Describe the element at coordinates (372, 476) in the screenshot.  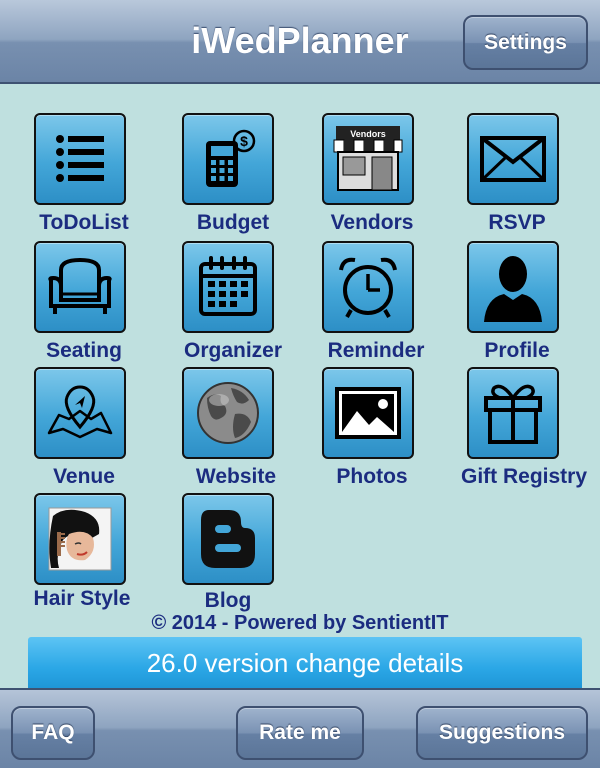
I see `grid-item-label: Photos` at that location.